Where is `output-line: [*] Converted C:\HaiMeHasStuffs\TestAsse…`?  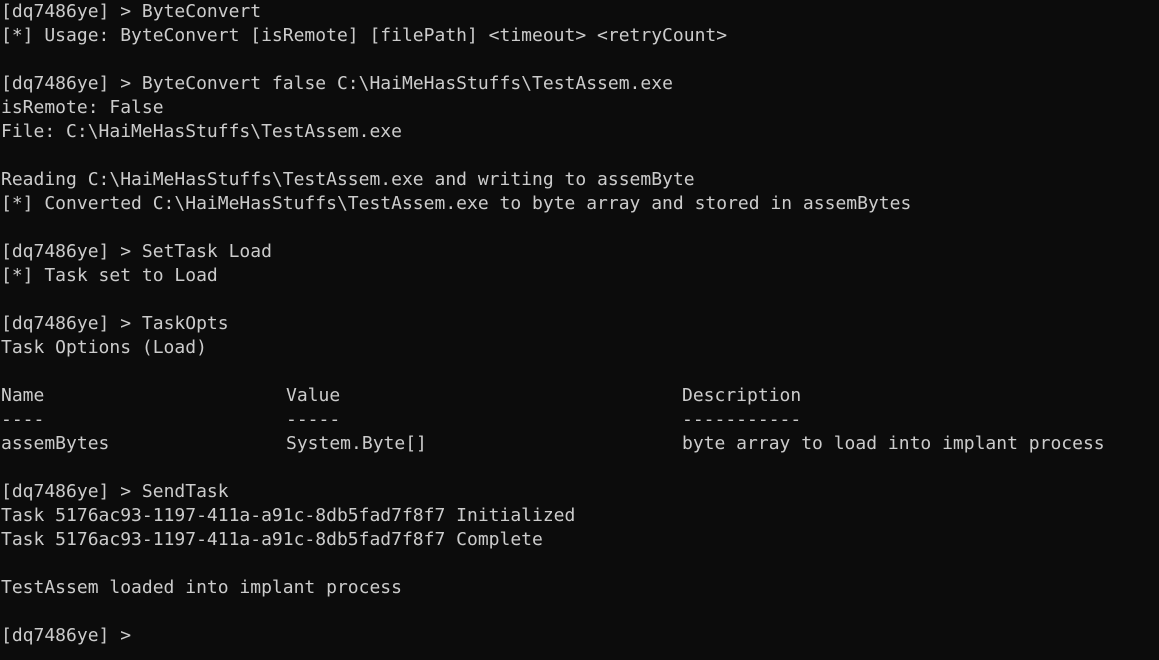
output-line: [*] Converted C:\HaiMeHasStuffs\TestAsse… is located at coordinates (456, 203).